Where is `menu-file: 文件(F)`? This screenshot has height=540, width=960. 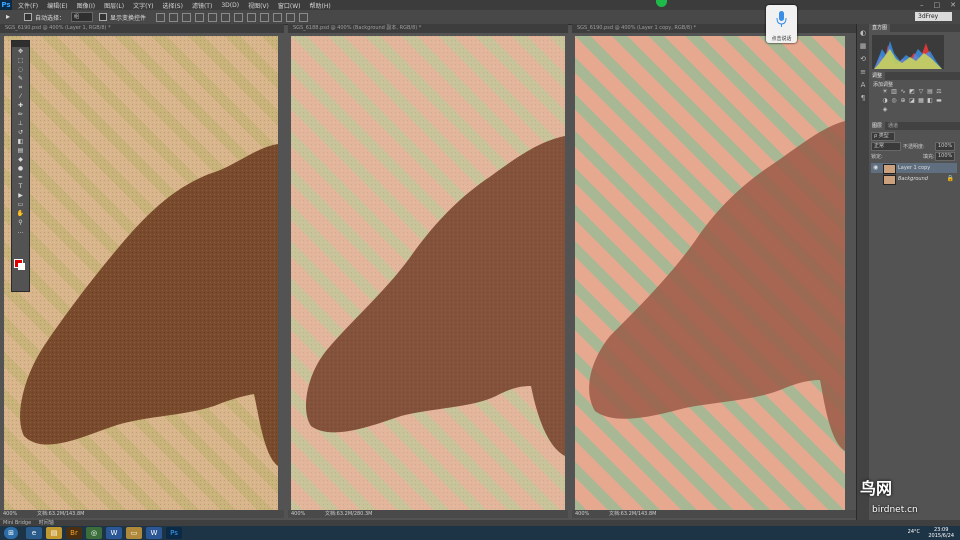
menu-file: 文件(F) is located at coordinates (28, 5).